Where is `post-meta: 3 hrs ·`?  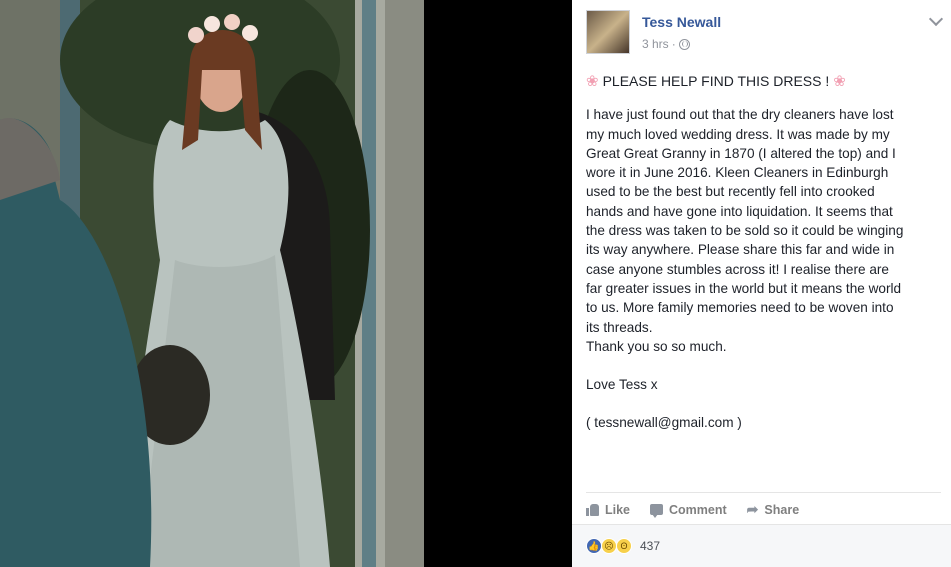
post-meta: 3 hrs · is located at coordinates (666, 44).